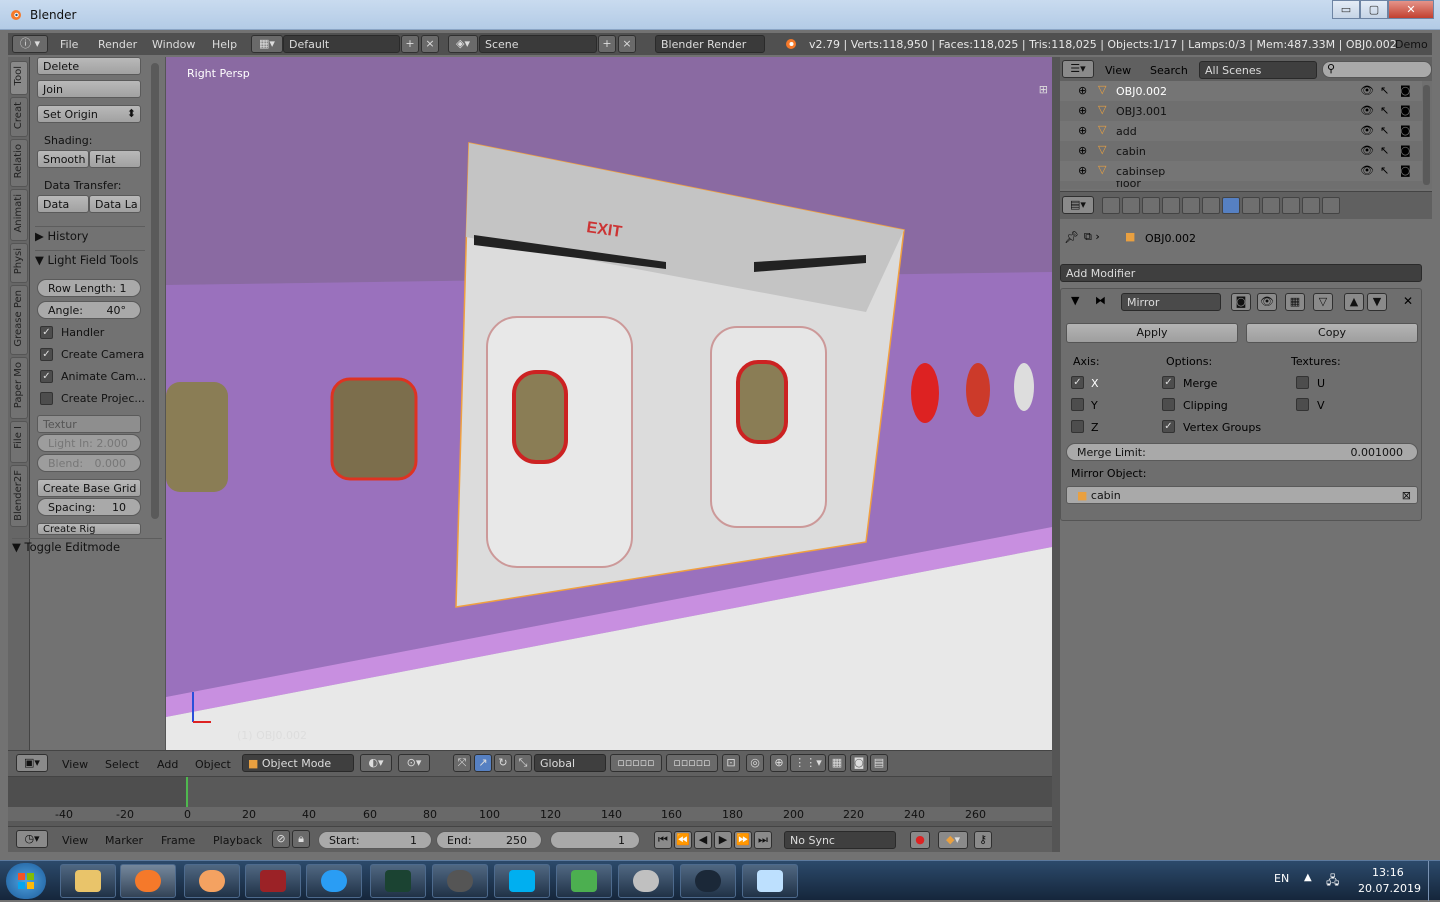 The image size is (1440, 902). I want to click on editor-type-properties-button: ▤▾, so click(1078, 205).